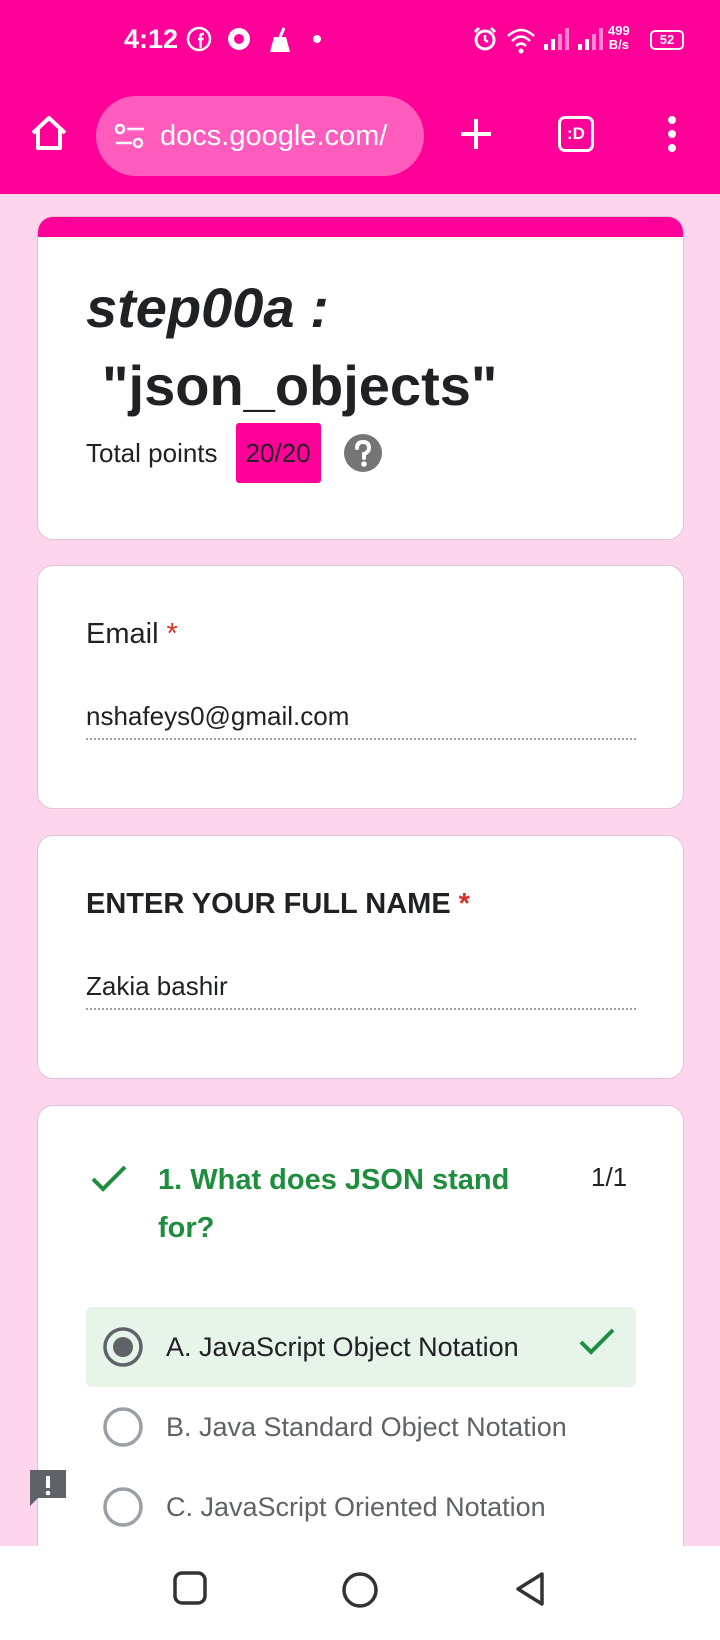  I want to click on form-title: step00a : "json_objects", so click(366, 347).